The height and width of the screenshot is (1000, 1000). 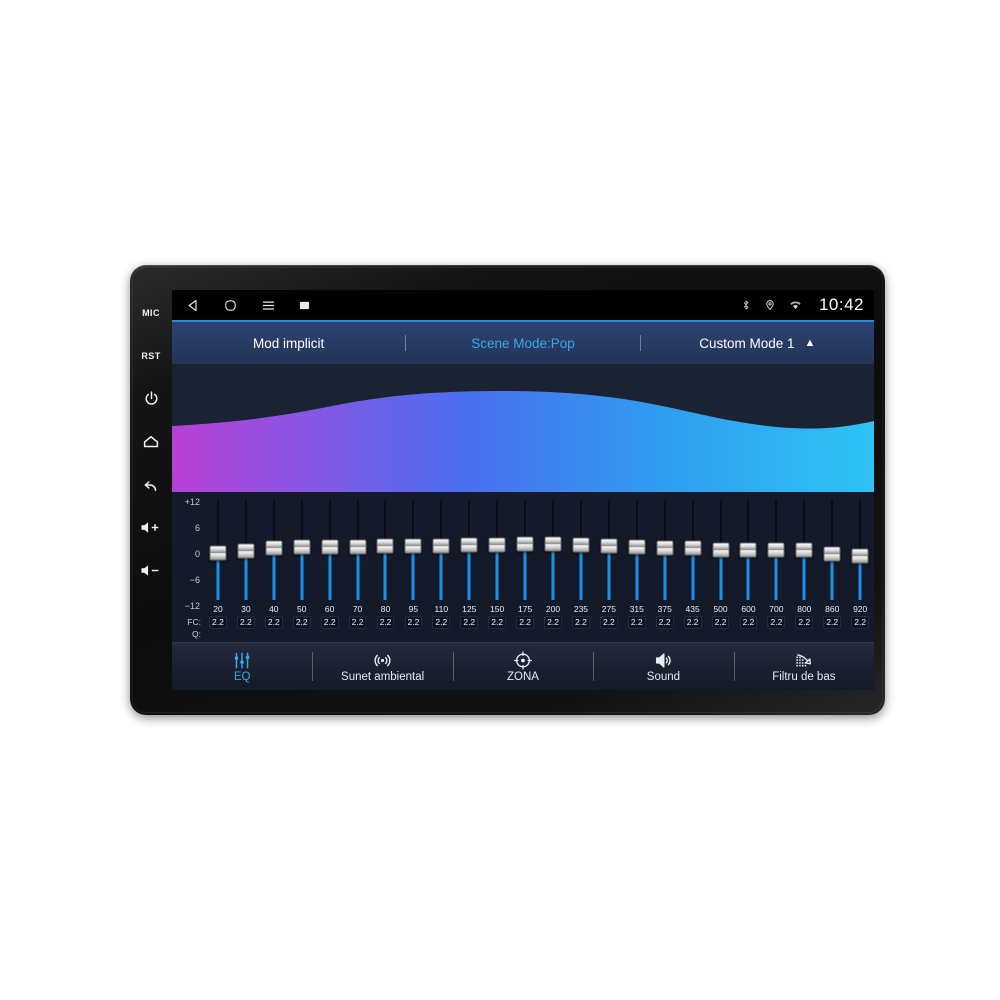 What do you see at coordinates (382, 666) in the screenshot?
I see `nav-item-surround: Sunet ambiental` at bounding box center [382, 666].